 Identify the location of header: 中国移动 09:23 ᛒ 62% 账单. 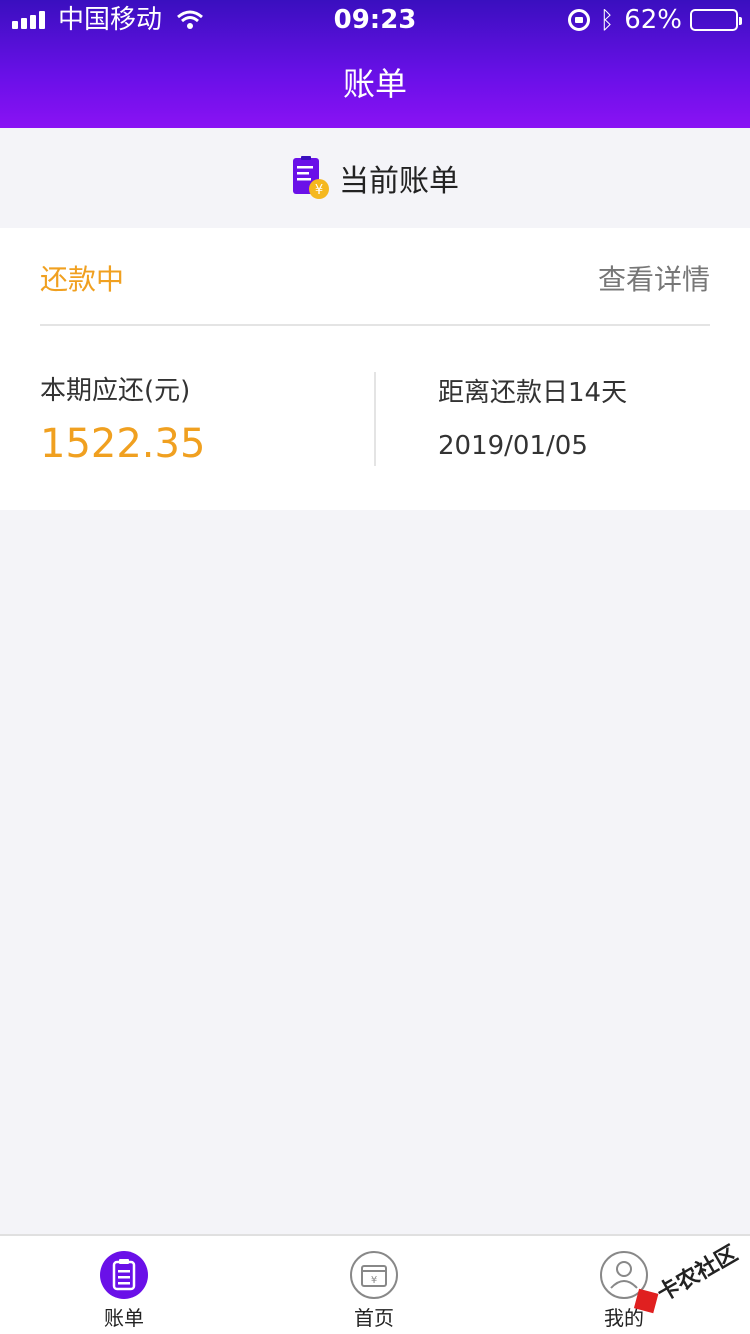
(375, 64).